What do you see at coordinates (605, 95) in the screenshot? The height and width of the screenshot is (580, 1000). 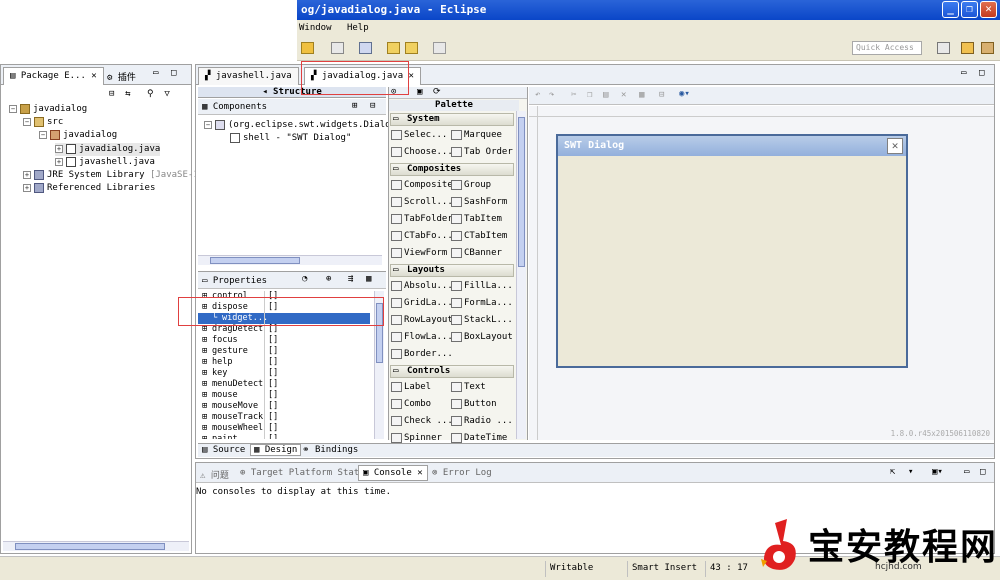 I see `paste-icon: ▤` at bounding box center [605, 95].